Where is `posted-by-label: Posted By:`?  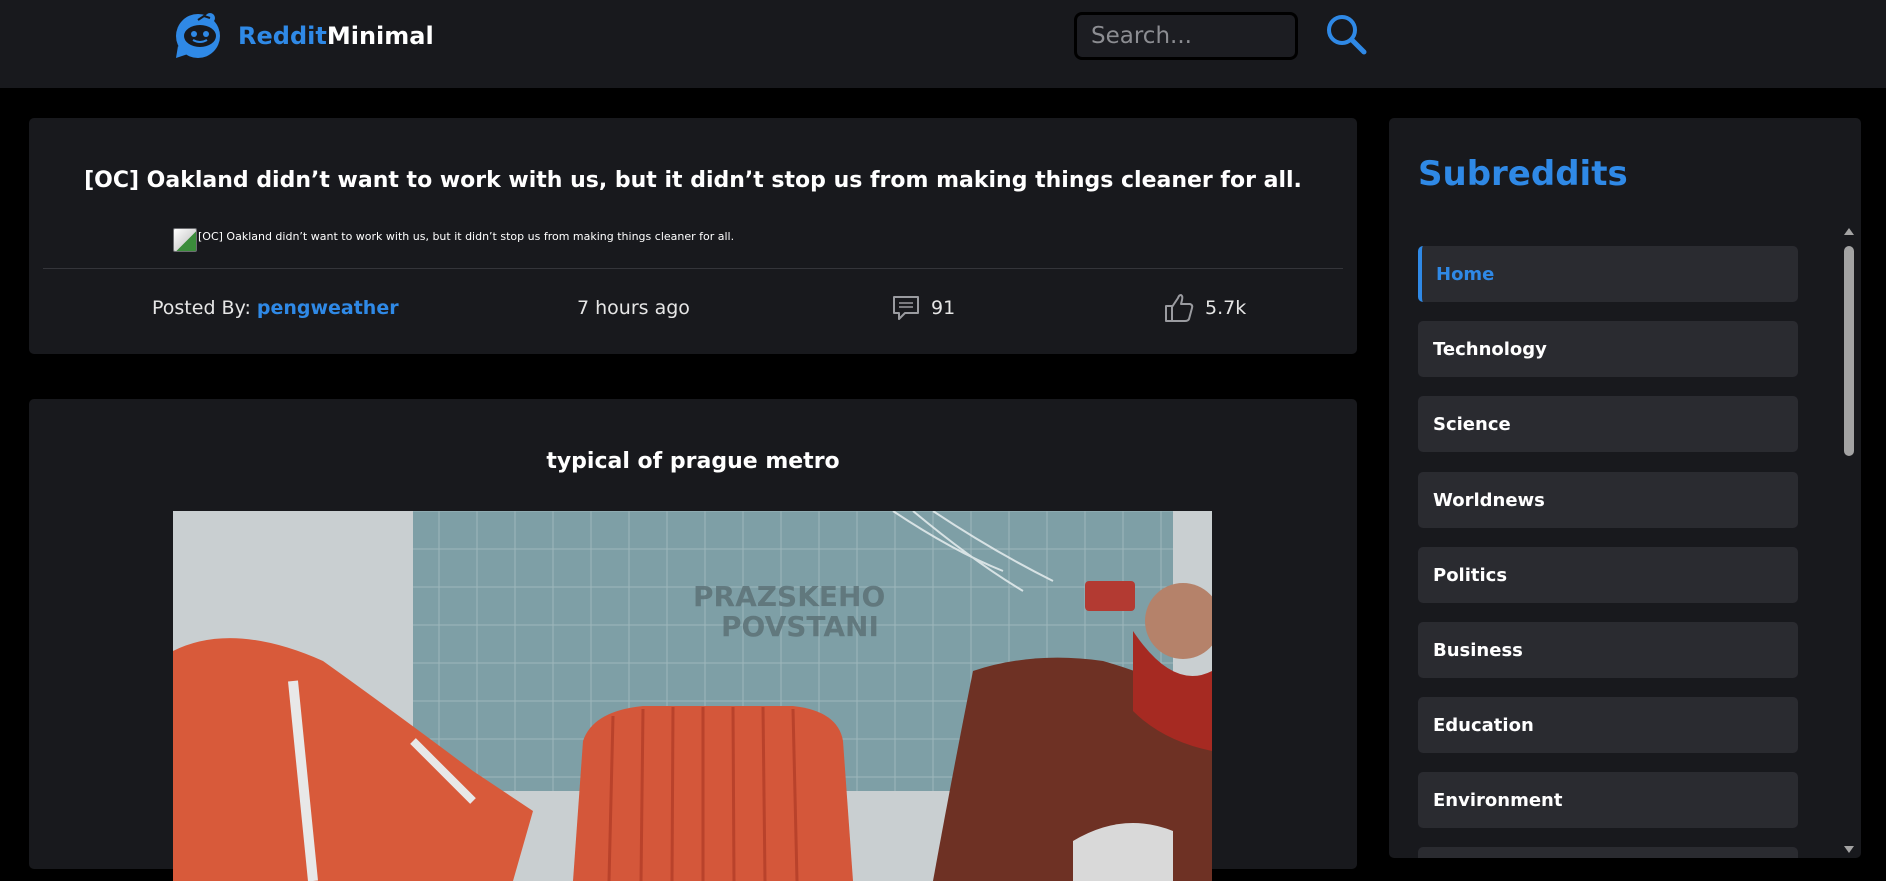 posted-by-label: Posted By: is located at coordinates (201, 308).